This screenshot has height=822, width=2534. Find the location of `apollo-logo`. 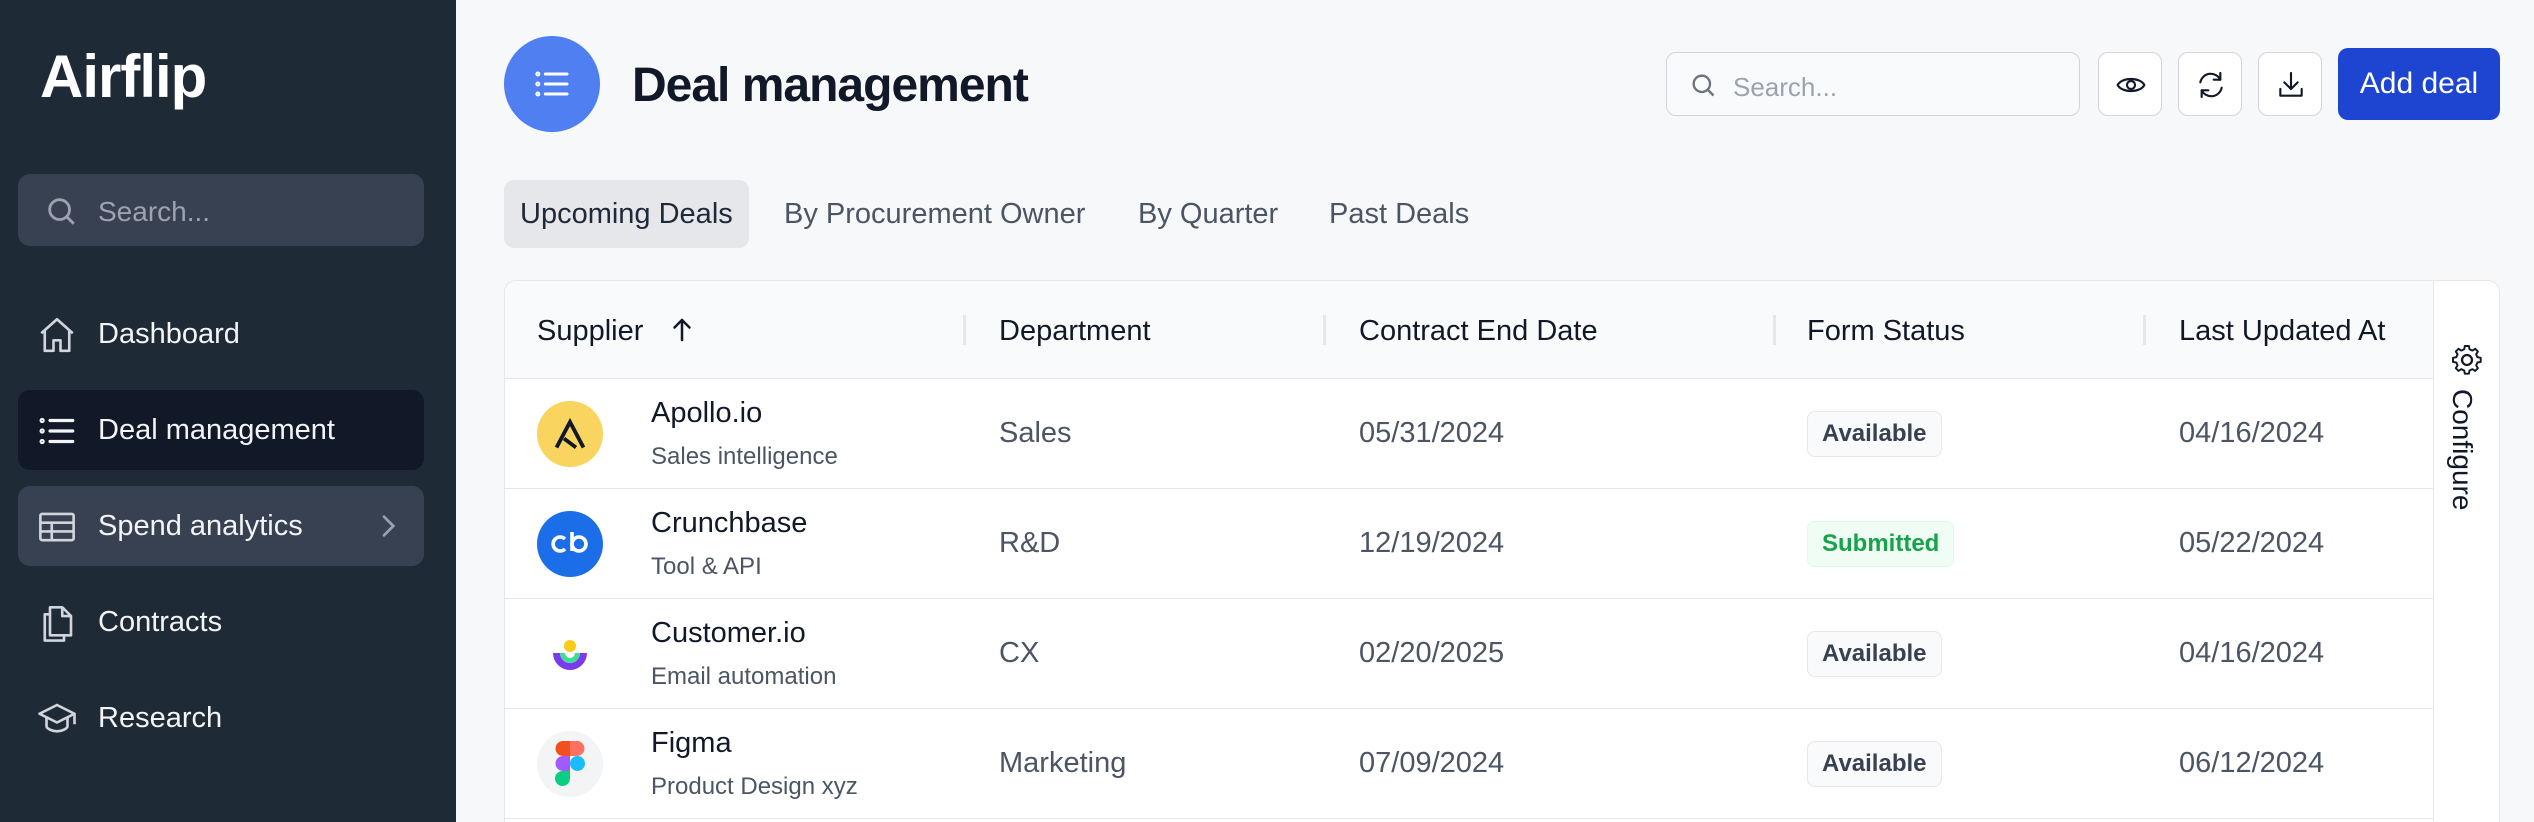

apollo-logo is located at coordinates (570, 434).